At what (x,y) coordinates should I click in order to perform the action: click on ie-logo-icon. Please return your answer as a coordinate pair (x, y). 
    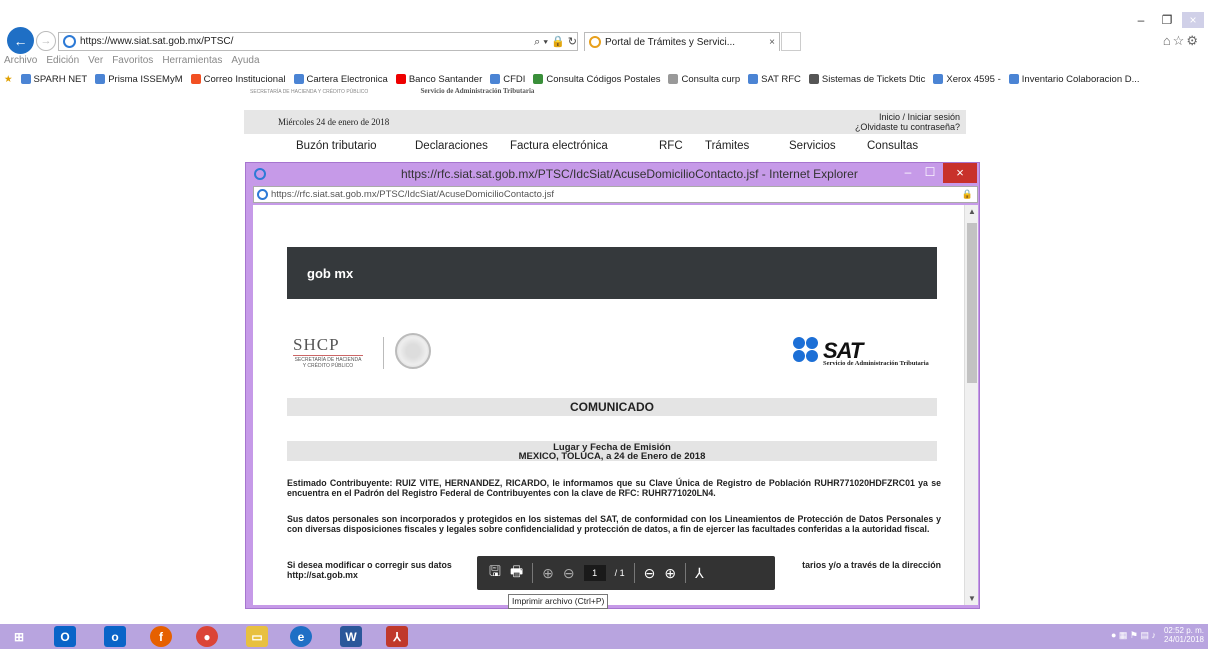
    Looking at the image, I should click on (260, 174).